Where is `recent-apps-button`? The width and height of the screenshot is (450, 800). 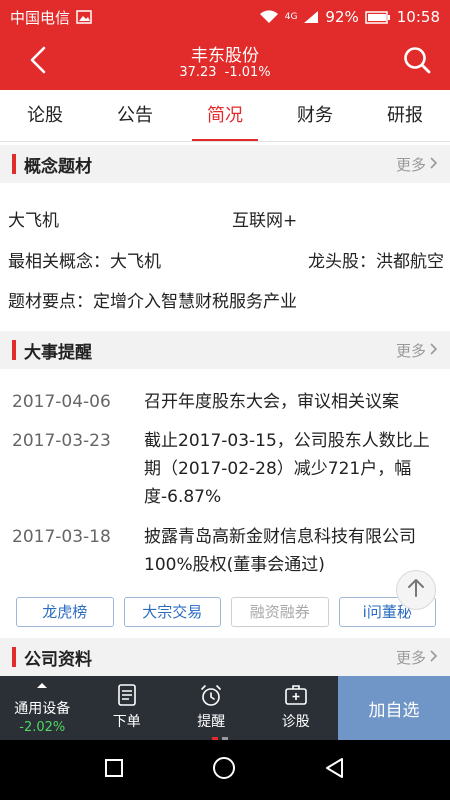
recent-apps-button is located at coordinates (114, 770).